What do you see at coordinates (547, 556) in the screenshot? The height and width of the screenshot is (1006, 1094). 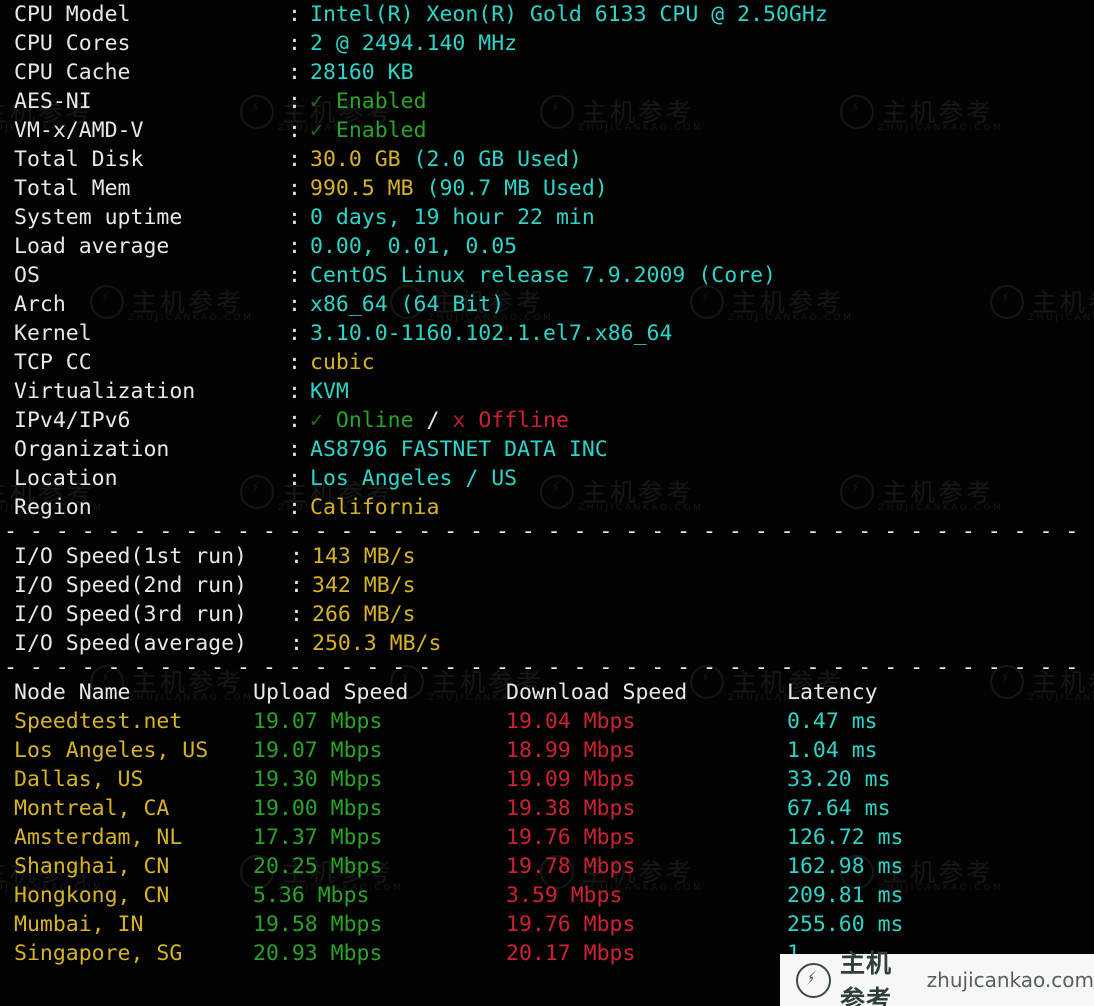 I see `io-speed-row: I/O Speed(1st run):143 MB/s` at bounding box center [547, 556].